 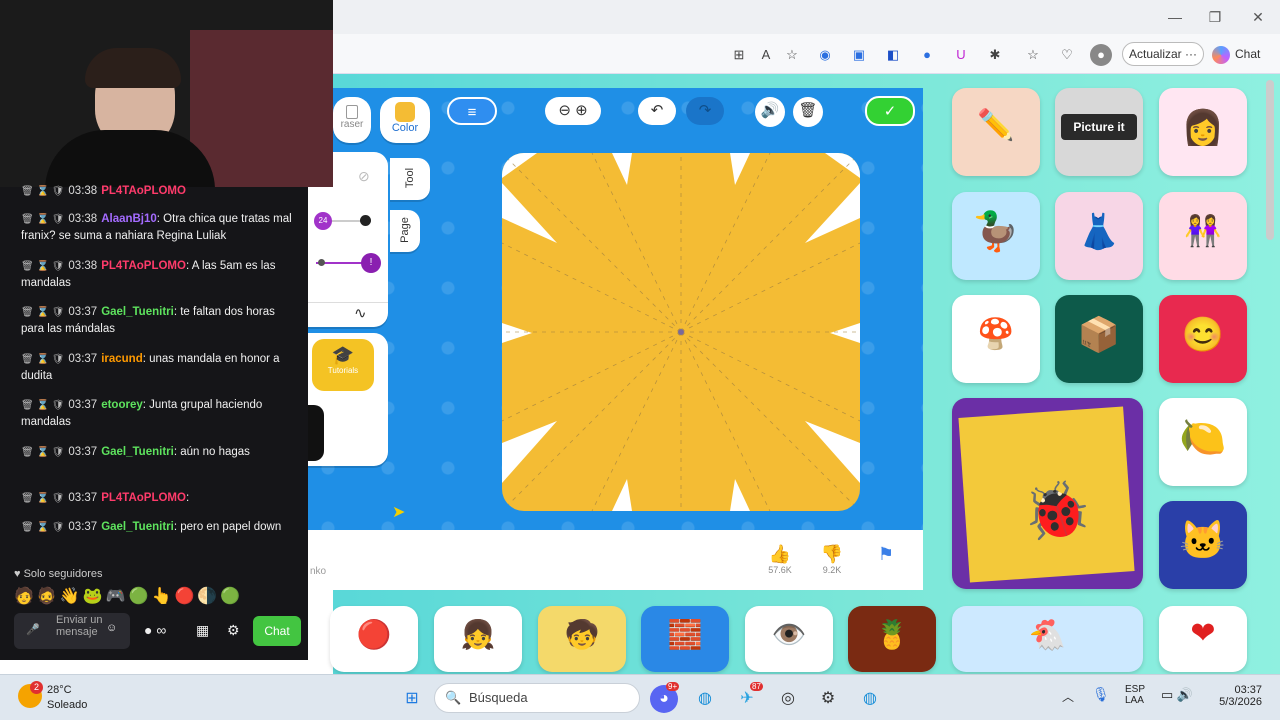 What do you see at coordinates (792, 55) in the screenshot?
I see `favorite-star-icon: ☆` at bounding box center [792, 55].